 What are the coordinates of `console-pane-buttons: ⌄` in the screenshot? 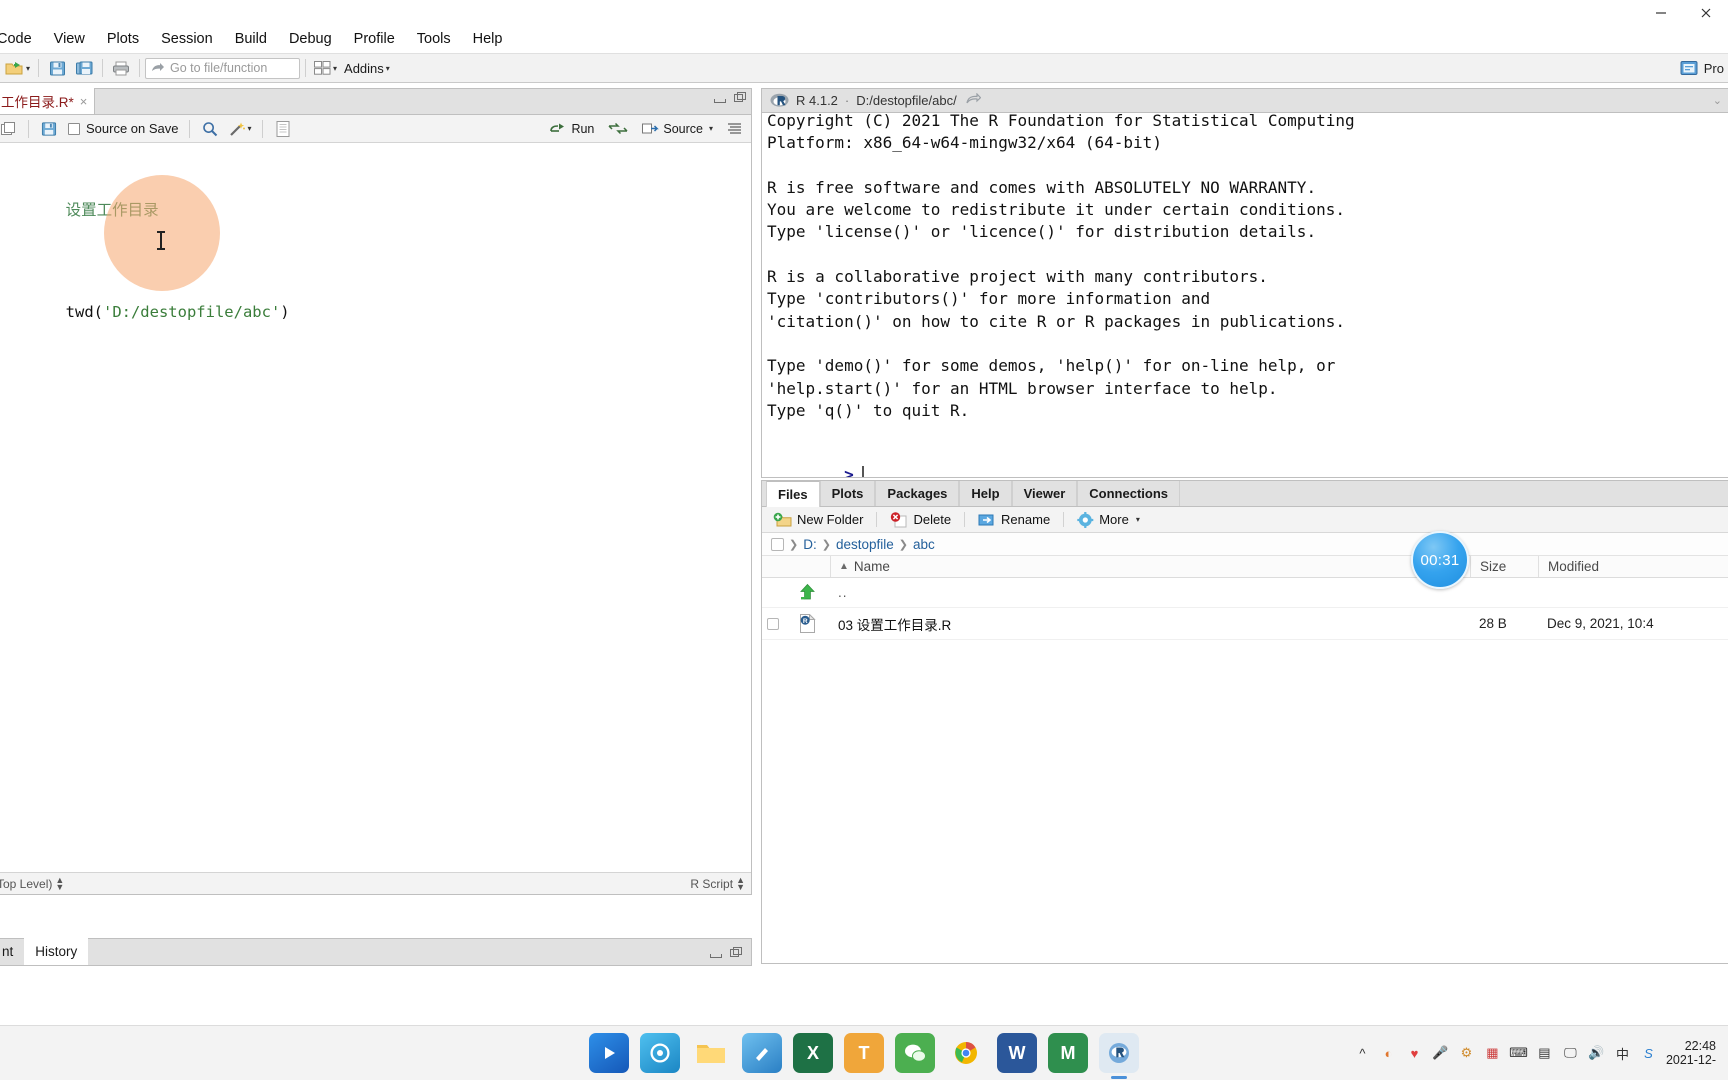 It's located at (1717, 100).